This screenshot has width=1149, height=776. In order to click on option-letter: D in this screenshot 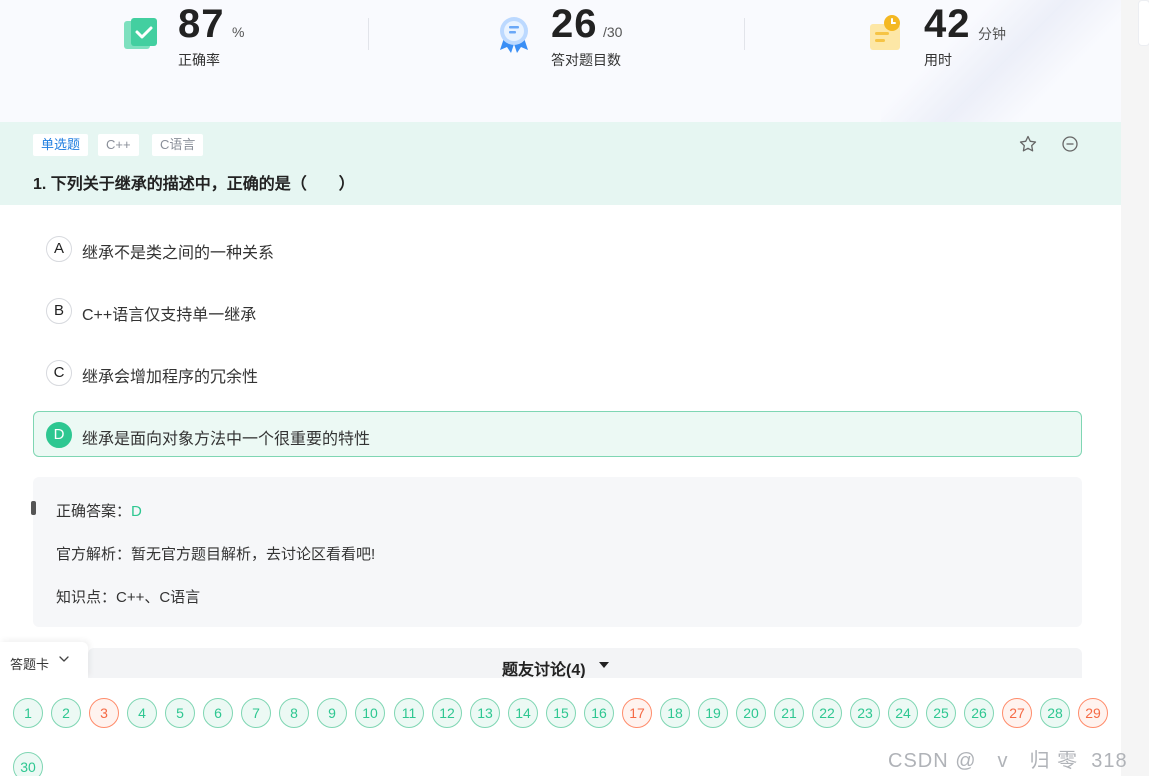, I will do `click(59, 435)`.